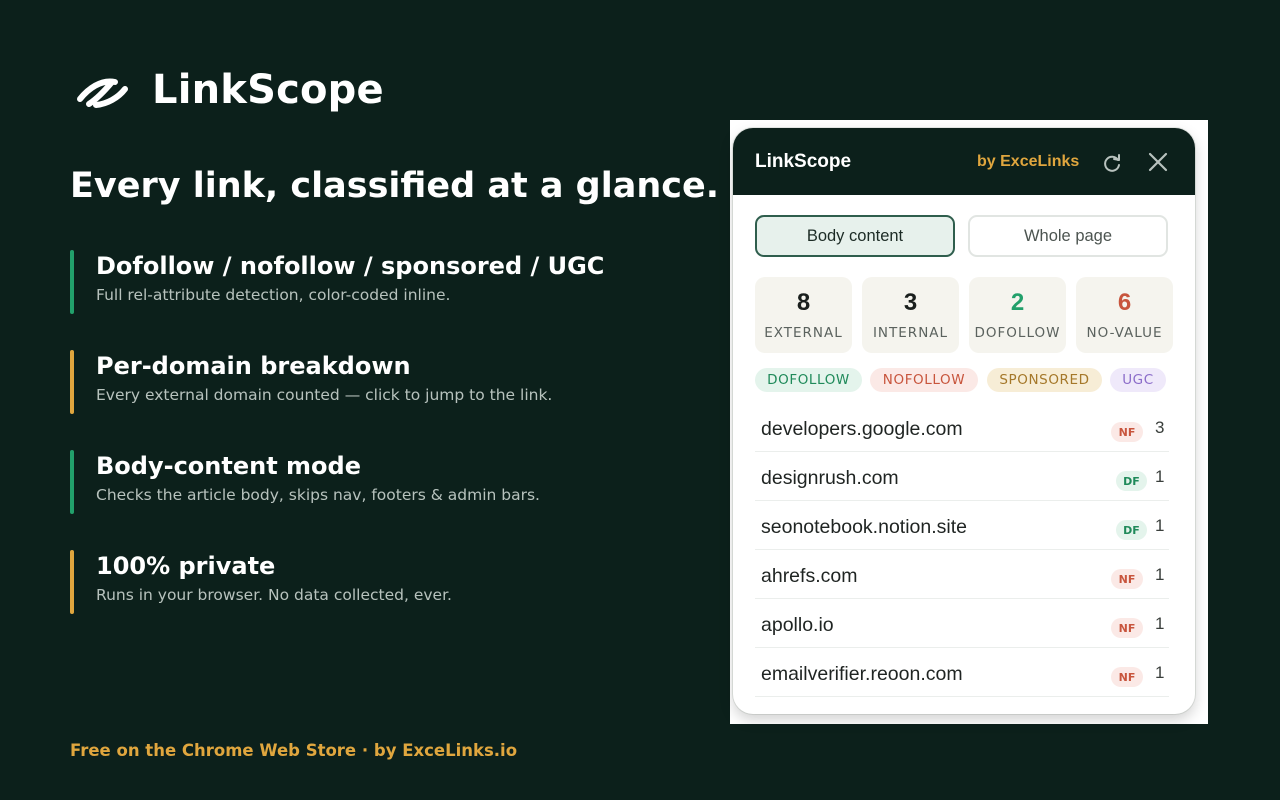 The width and height of the screenshot is (1280, 800). What do you see at coordinates (830, 478) in the screenshot?
I see `domain-name: designrush.com` at bounding box center [830, 478].